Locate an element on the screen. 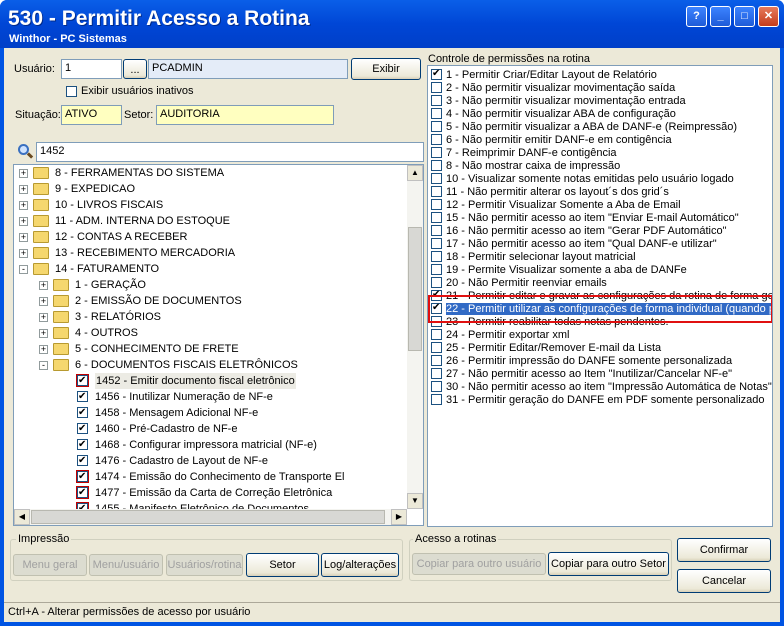  usuarios-rotina-button: Usuários/rotina is located at coordinates (204, 565).